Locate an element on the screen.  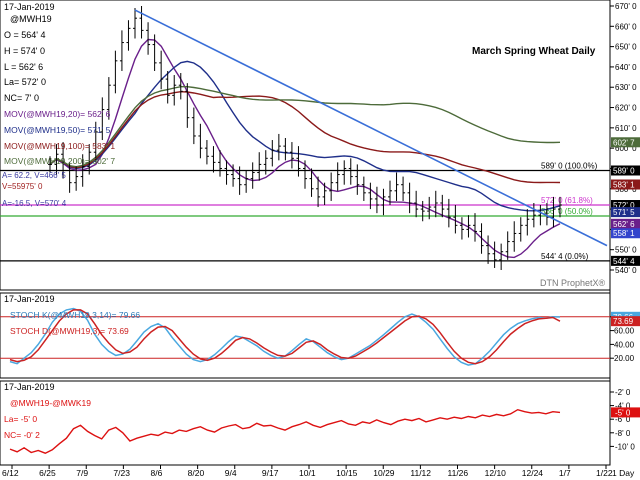
ohlc-low: L = 562' 6 is located at coordinates (23, 67).